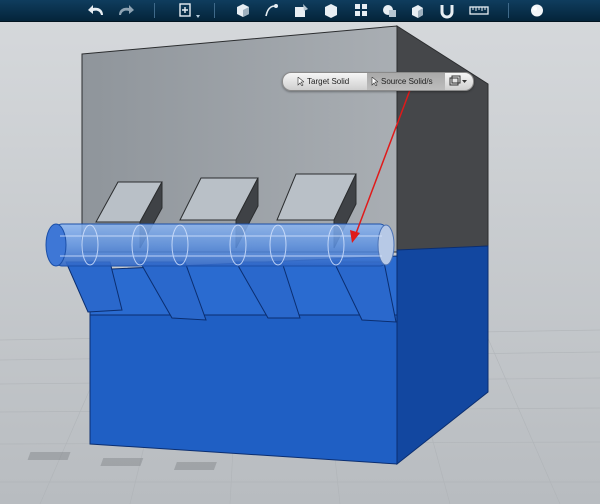 Image resolution: width=600 pixels, height=504 pixels. I want to click on main-toolbar, so click(300, 11).